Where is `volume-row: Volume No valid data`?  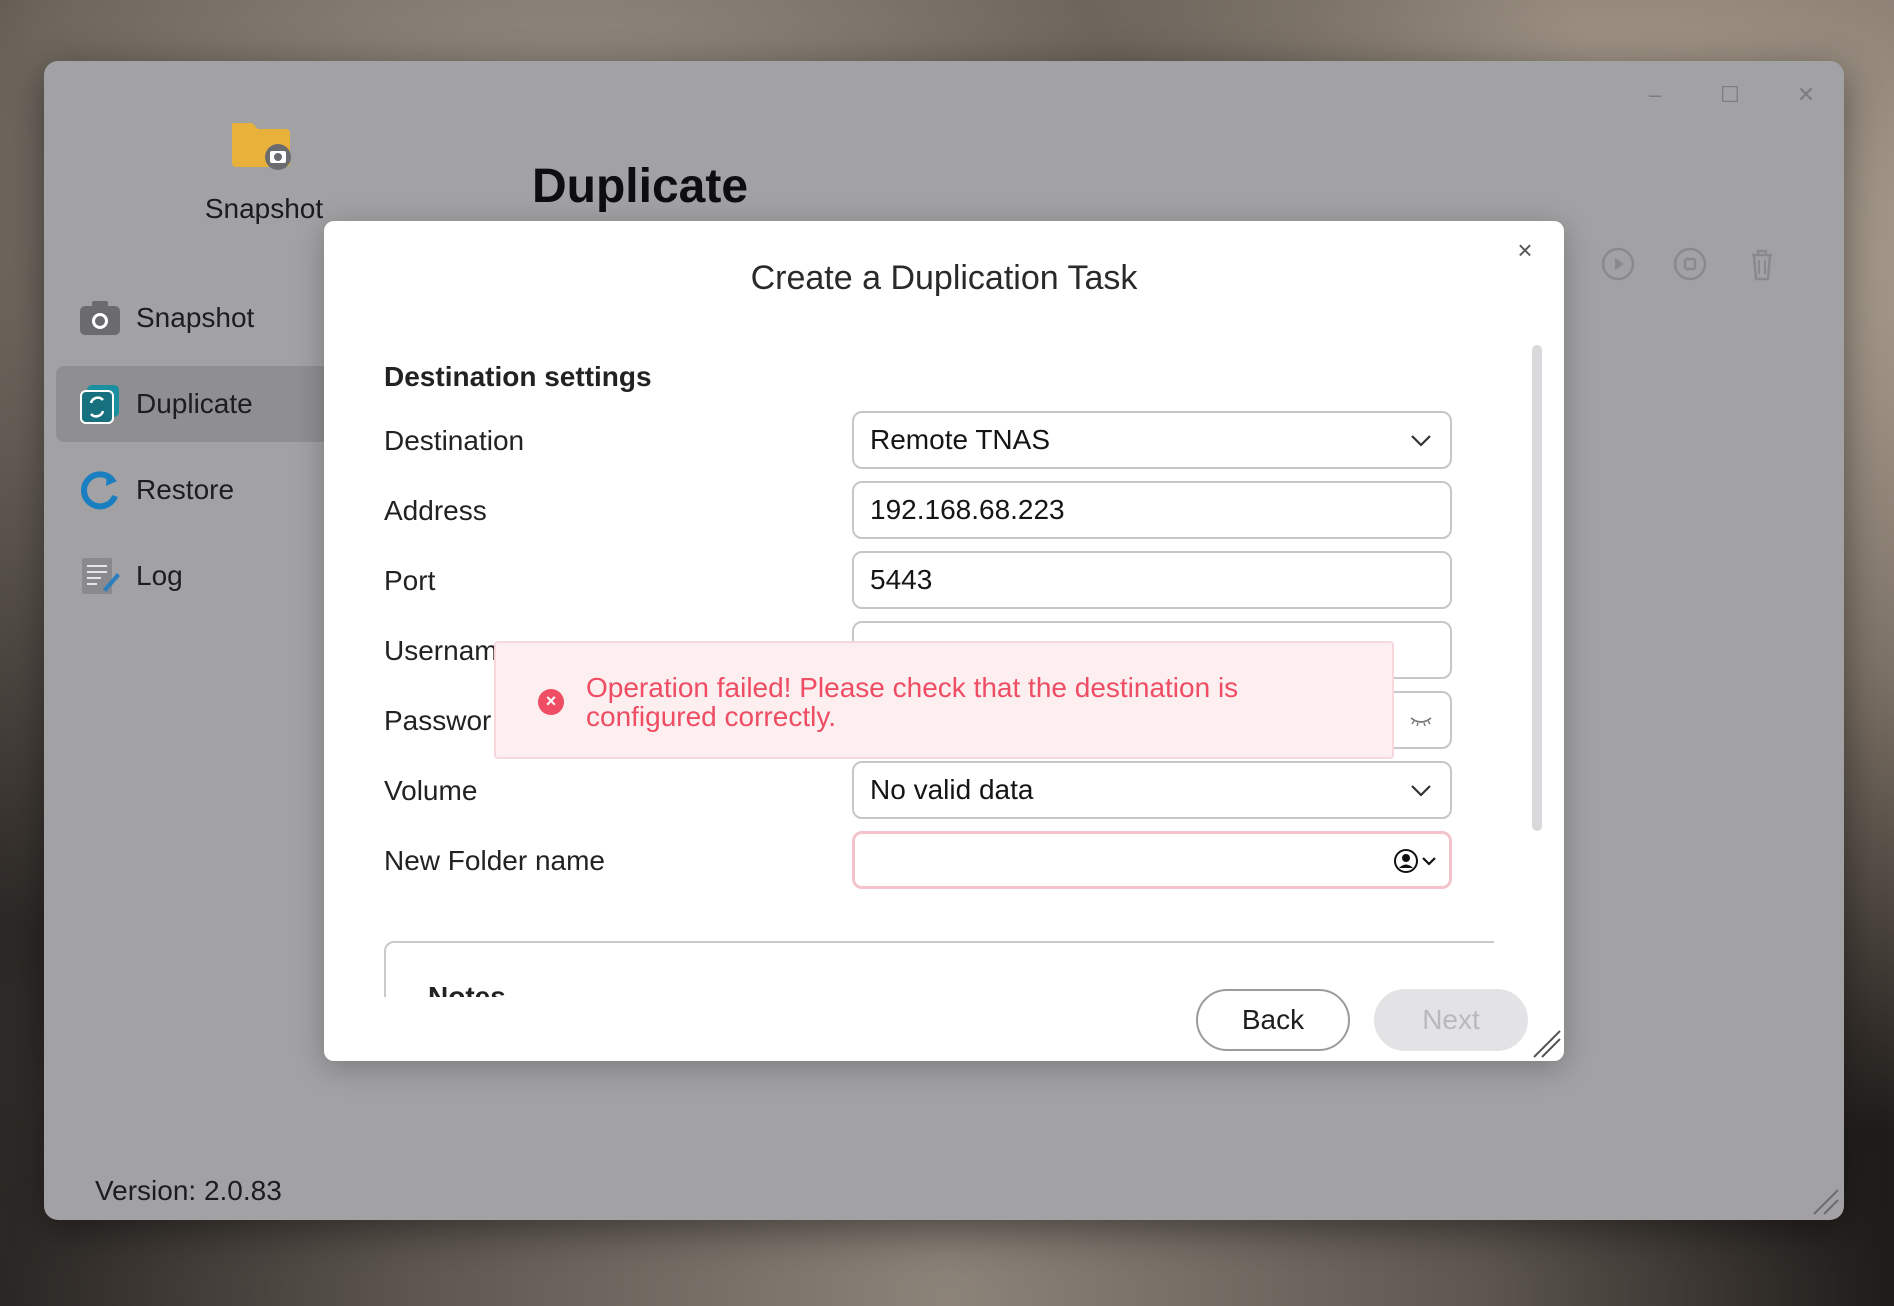 volume-row: Volume No valid data is located at coordinates (934, 790).